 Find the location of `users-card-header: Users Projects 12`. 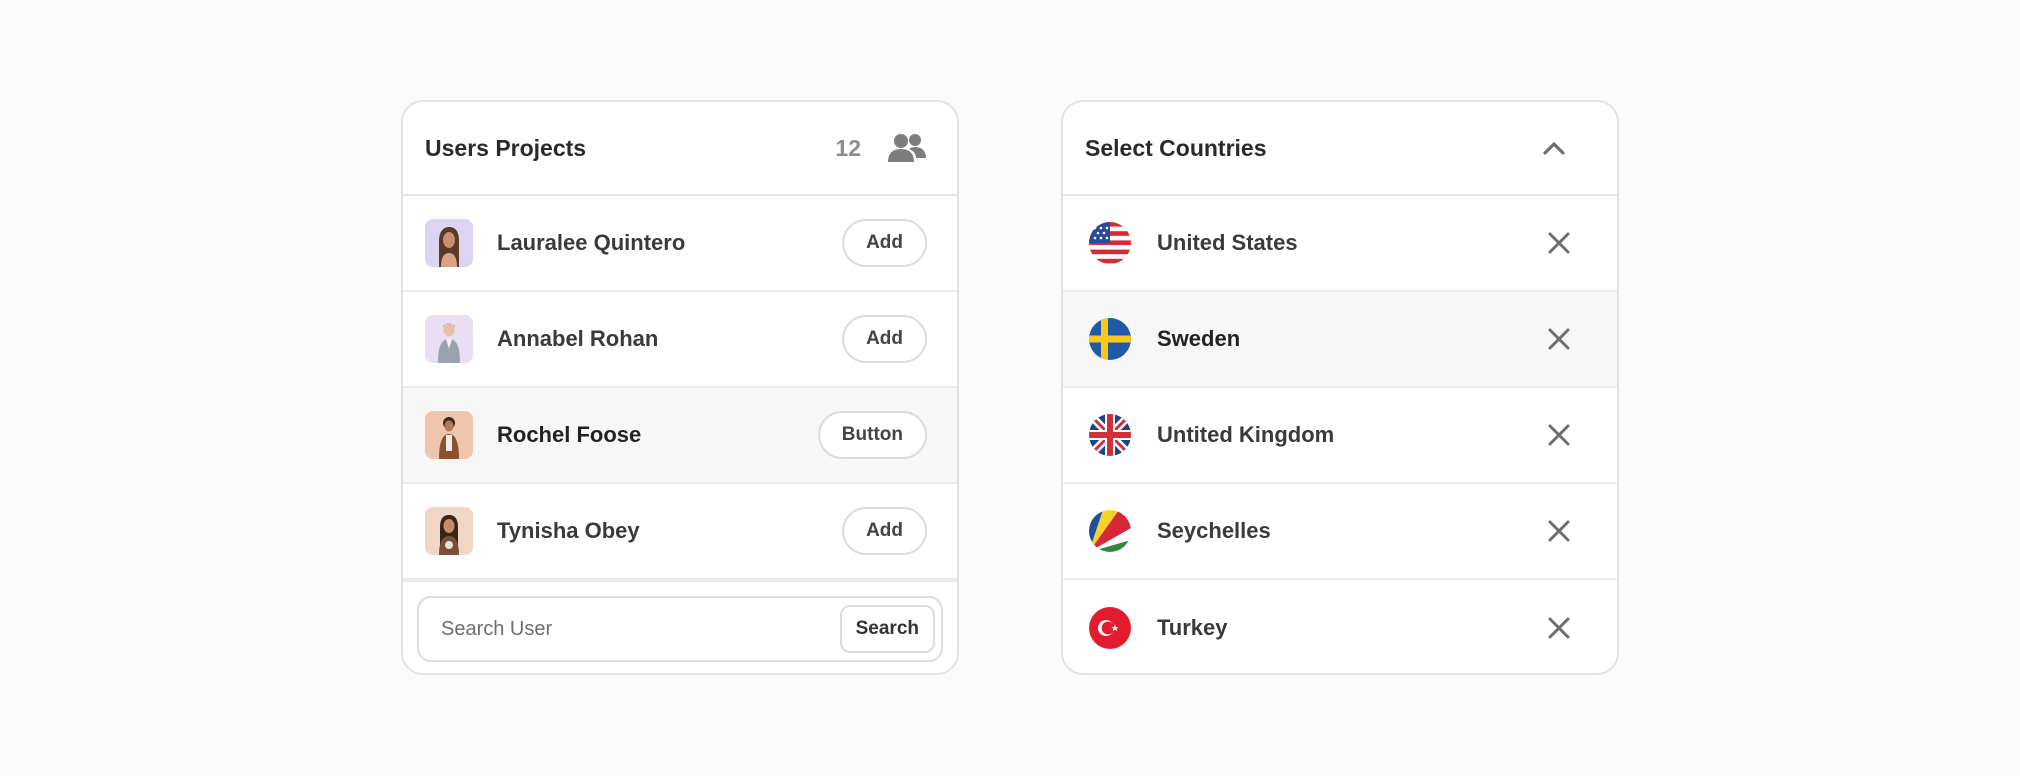

users-card-header: Users Projects 12 is located at coordinates (680, 149).